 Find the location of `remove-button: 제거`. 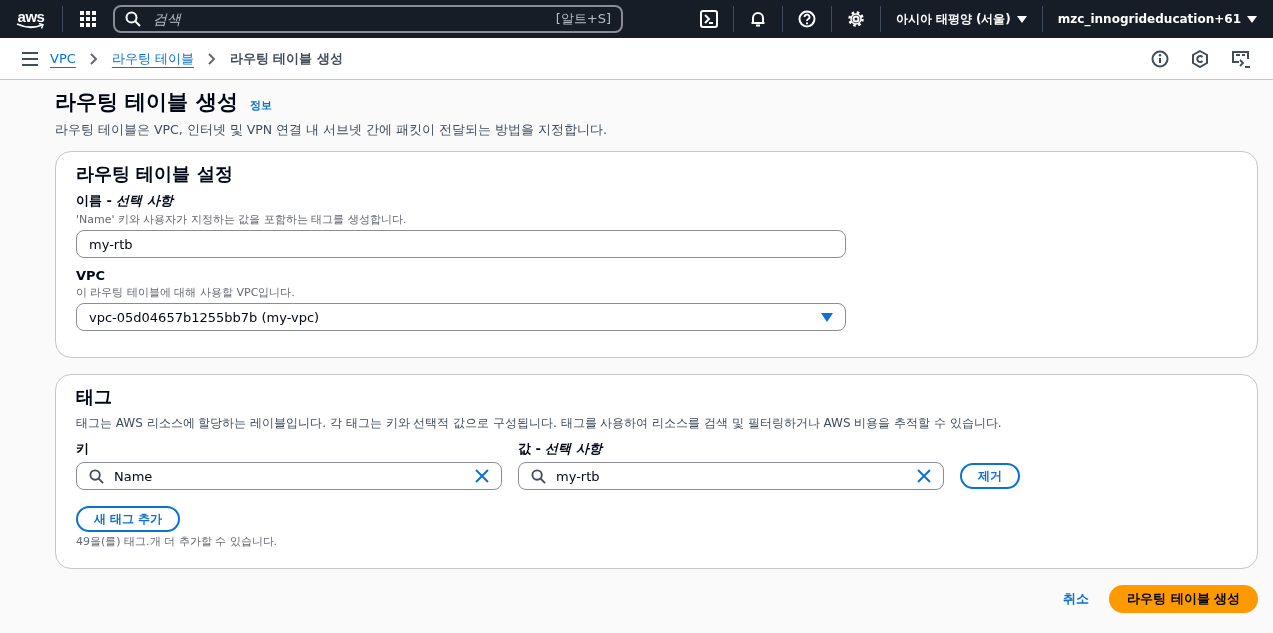

remove-button: 제거 is located at coordinates (990, 476).